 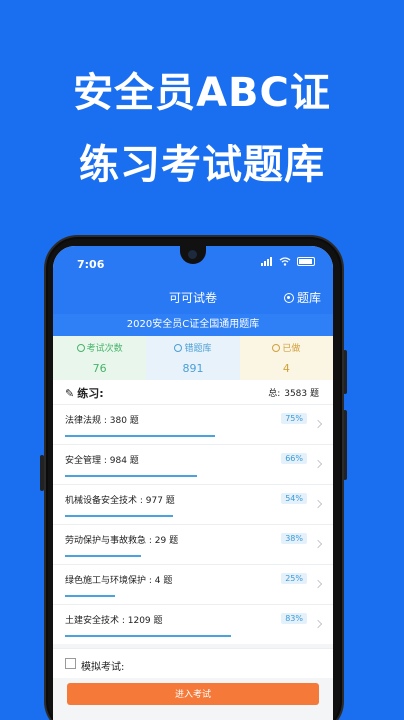 I want to click on promo-line-2: 练习考试题库, so click(x=202, y=165).